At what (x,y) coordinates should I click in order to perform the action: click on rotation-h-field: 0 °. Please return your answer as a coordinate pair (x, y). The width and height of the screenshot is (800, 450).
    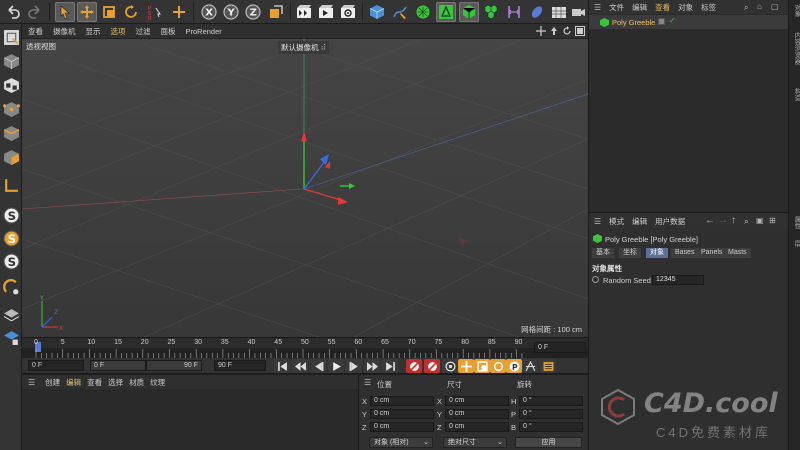
    Looking at the image, I should click on (551, 401).